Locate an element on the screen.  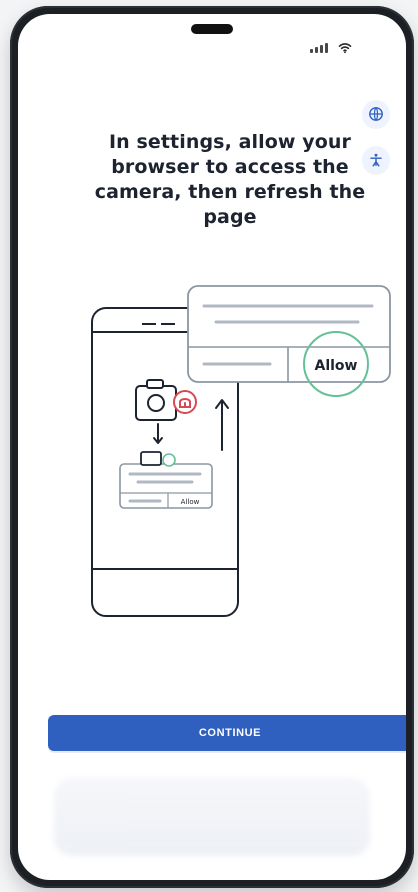
globe-icon is located at coordinates (376, 114).